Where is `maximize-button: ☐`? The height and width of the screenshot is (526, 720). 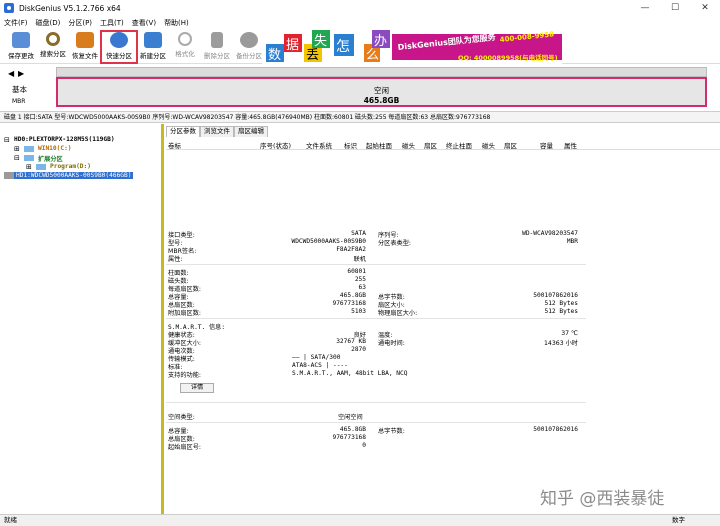
maximize-button: ☐ is located at coordinates (675, 8).